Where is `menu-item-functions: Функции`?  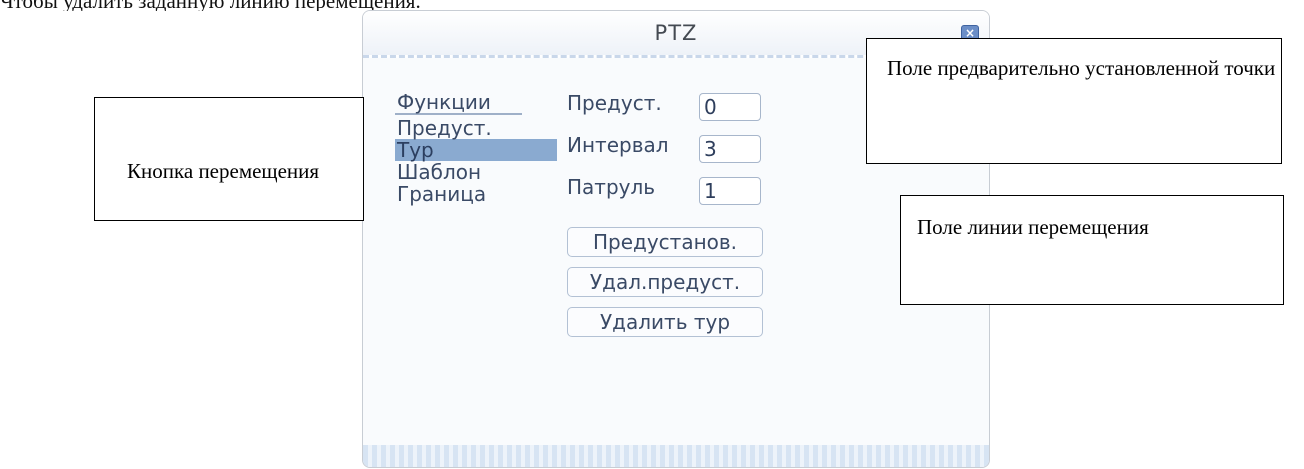 menu-item-functions: Функции is located at coordinates (458, 103).